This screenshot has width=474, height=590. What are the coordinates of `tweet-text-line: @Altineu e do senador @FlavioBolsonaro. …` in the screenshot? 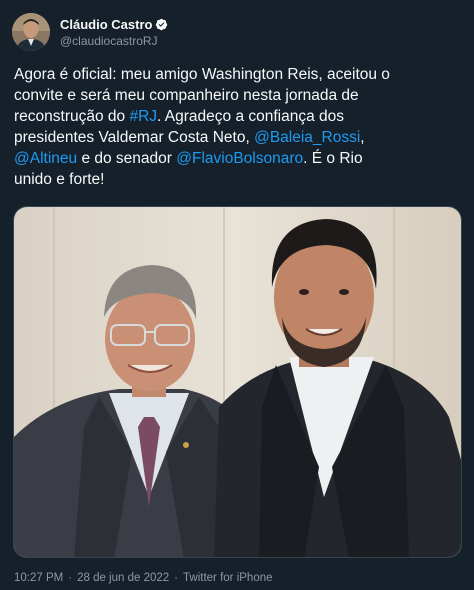 It's located at (238, 158).